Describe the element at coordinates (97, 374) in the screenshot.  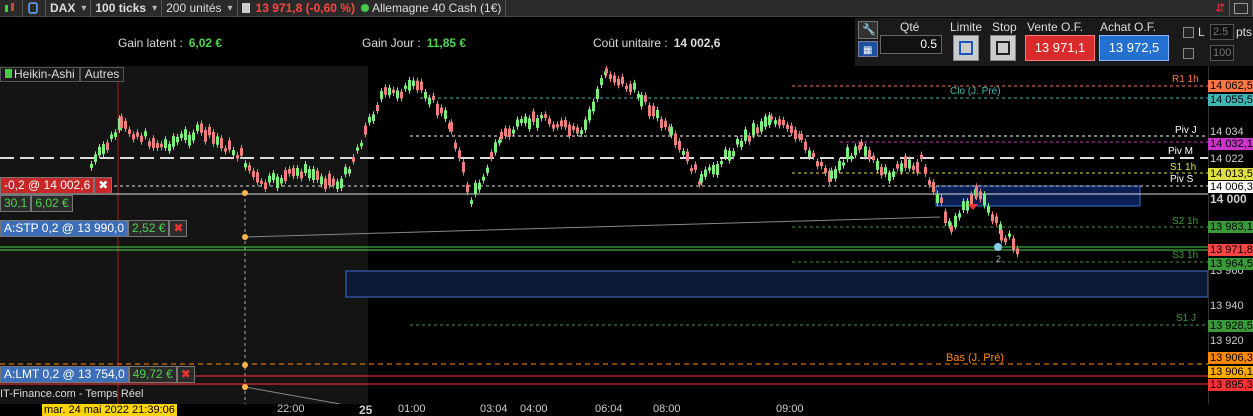
I see `limit-order-tag: A:LMT 0,2 @ 13 754,0 49,72 € ✖` at that location.